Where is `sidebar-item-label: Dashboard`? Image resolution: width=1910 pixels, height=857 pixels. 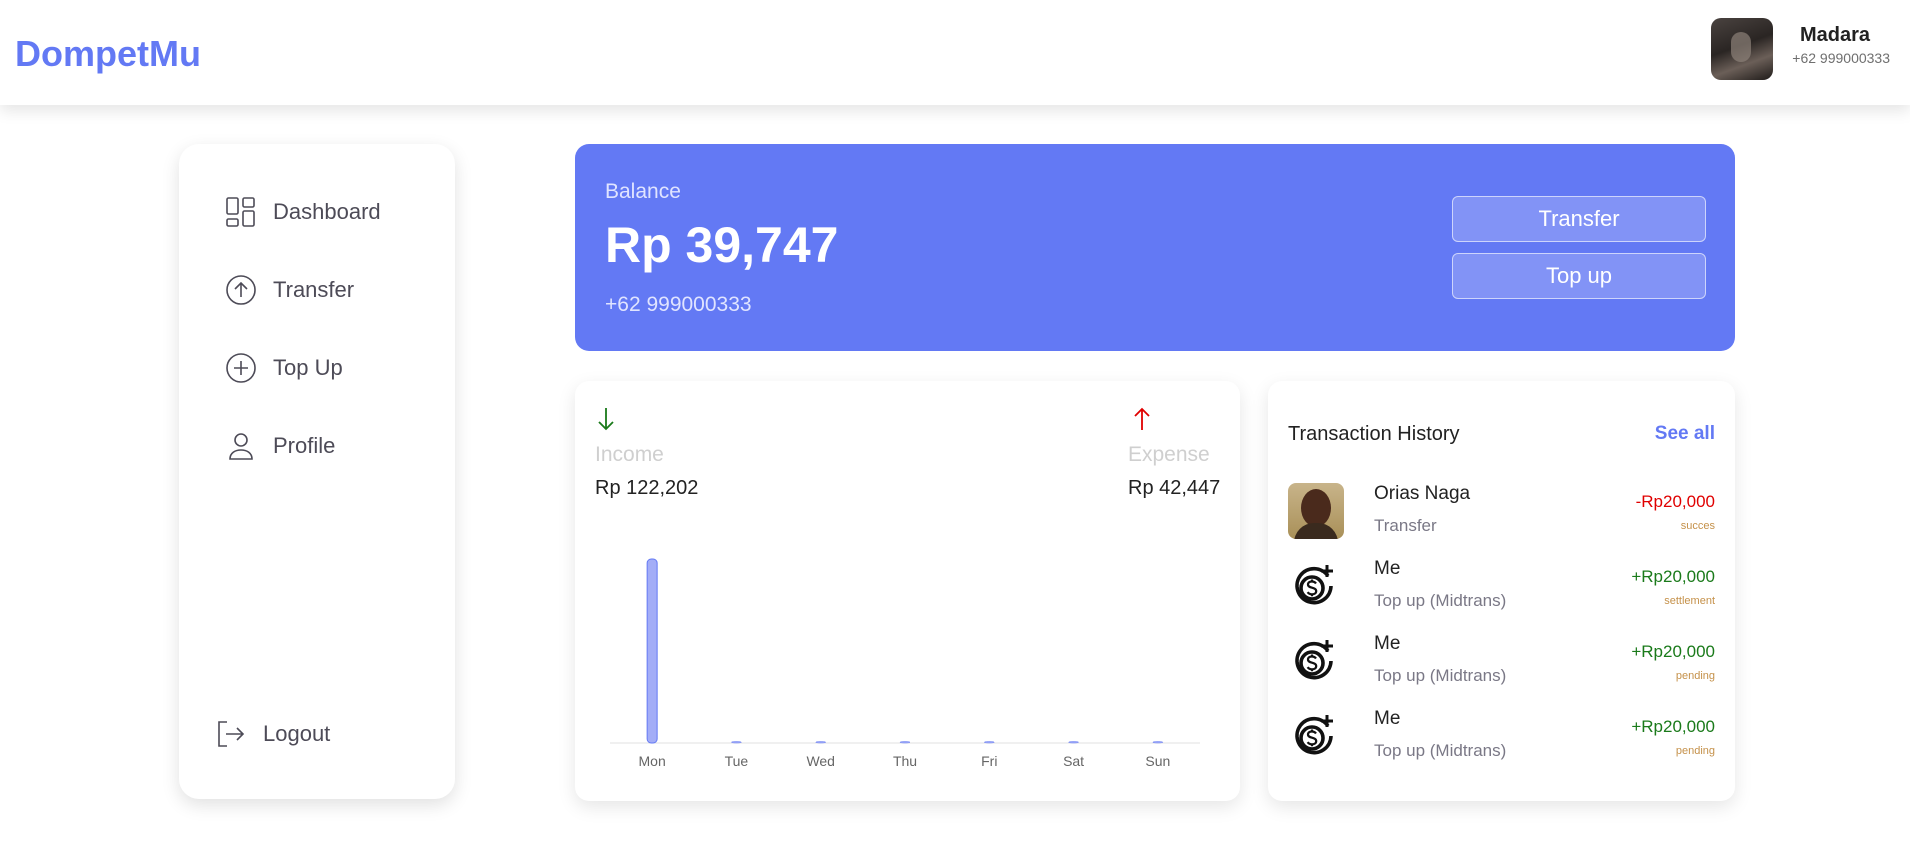 sidebar-item-label: Dashboard is located at coordinates (327, 211).